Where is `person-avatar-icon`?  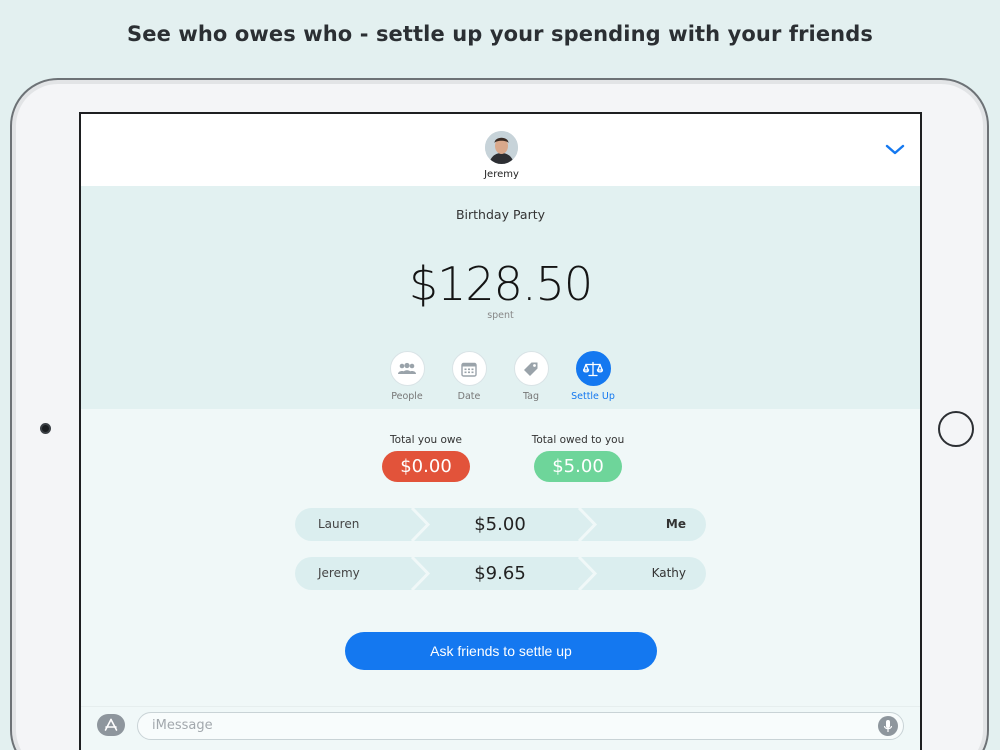
person-avatar-icon is located at coordinates (501, 147).